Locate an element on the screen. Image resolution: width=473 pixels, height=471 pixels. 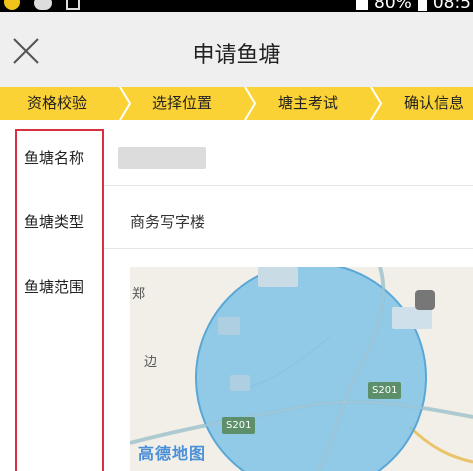
highlight-box is located at coordinates (59, 300).